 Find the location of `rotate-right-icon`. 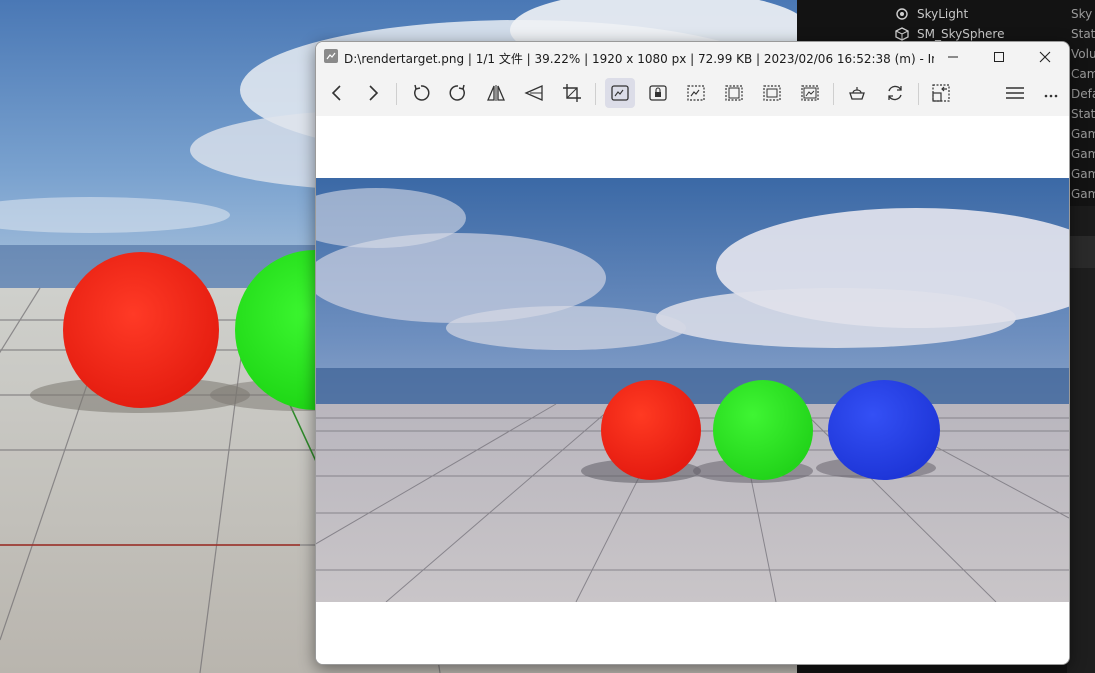

rotate-right-icon is located at coordinates (457, 92).